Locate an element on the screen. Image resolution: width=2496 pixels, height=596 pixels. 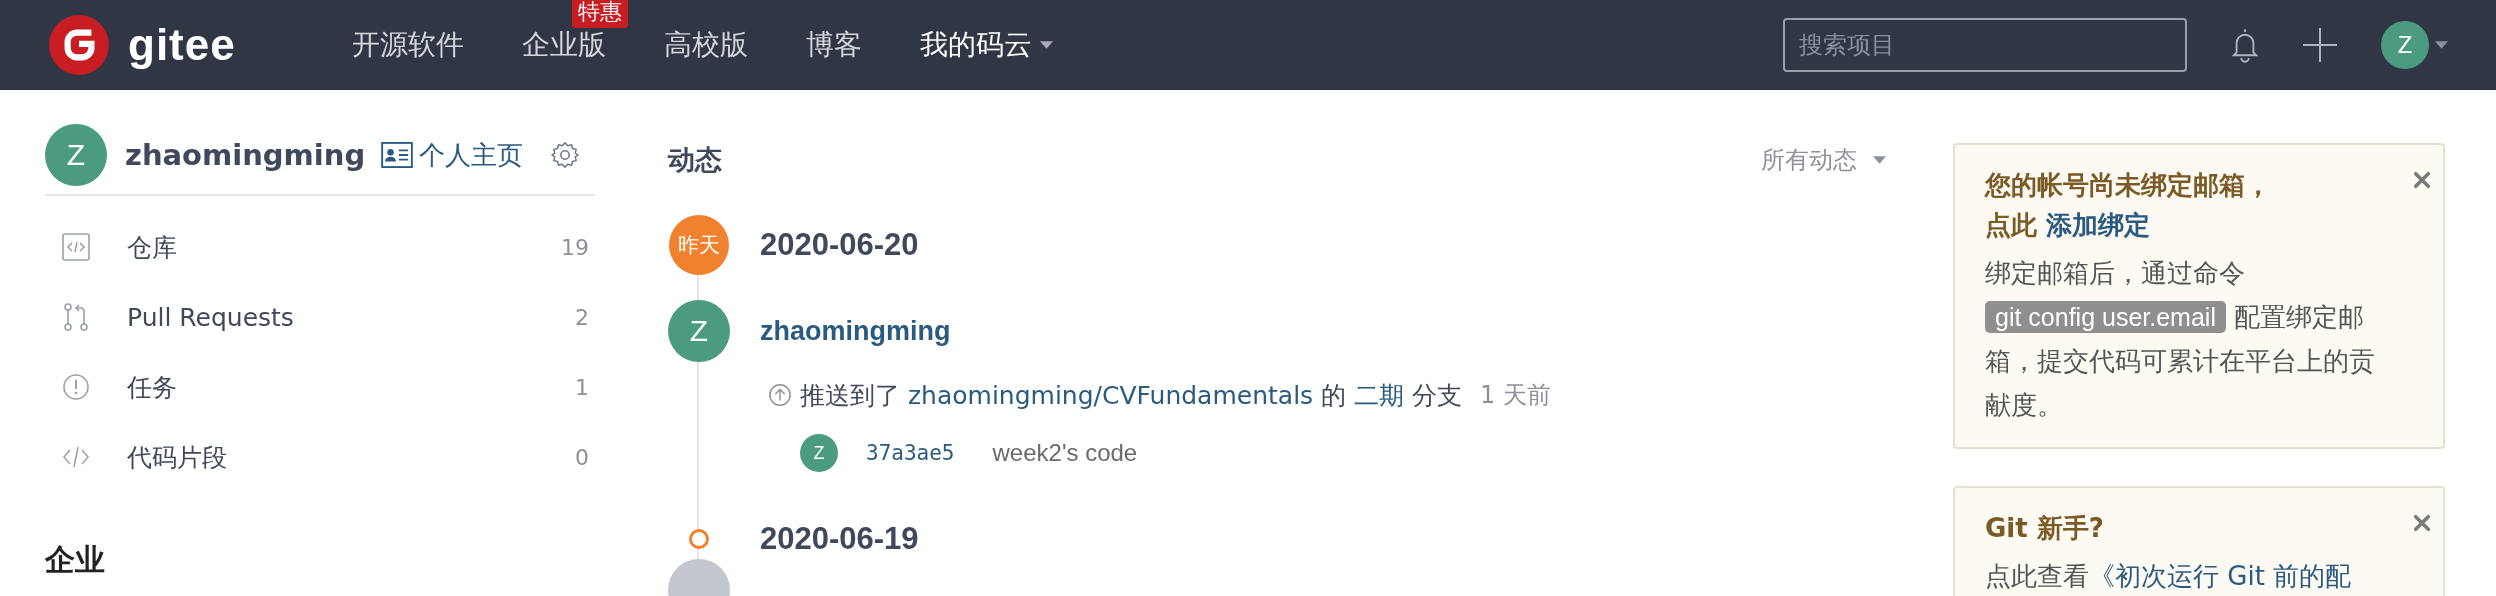
section-heading: 企业 is located at coordinates (75, 560).